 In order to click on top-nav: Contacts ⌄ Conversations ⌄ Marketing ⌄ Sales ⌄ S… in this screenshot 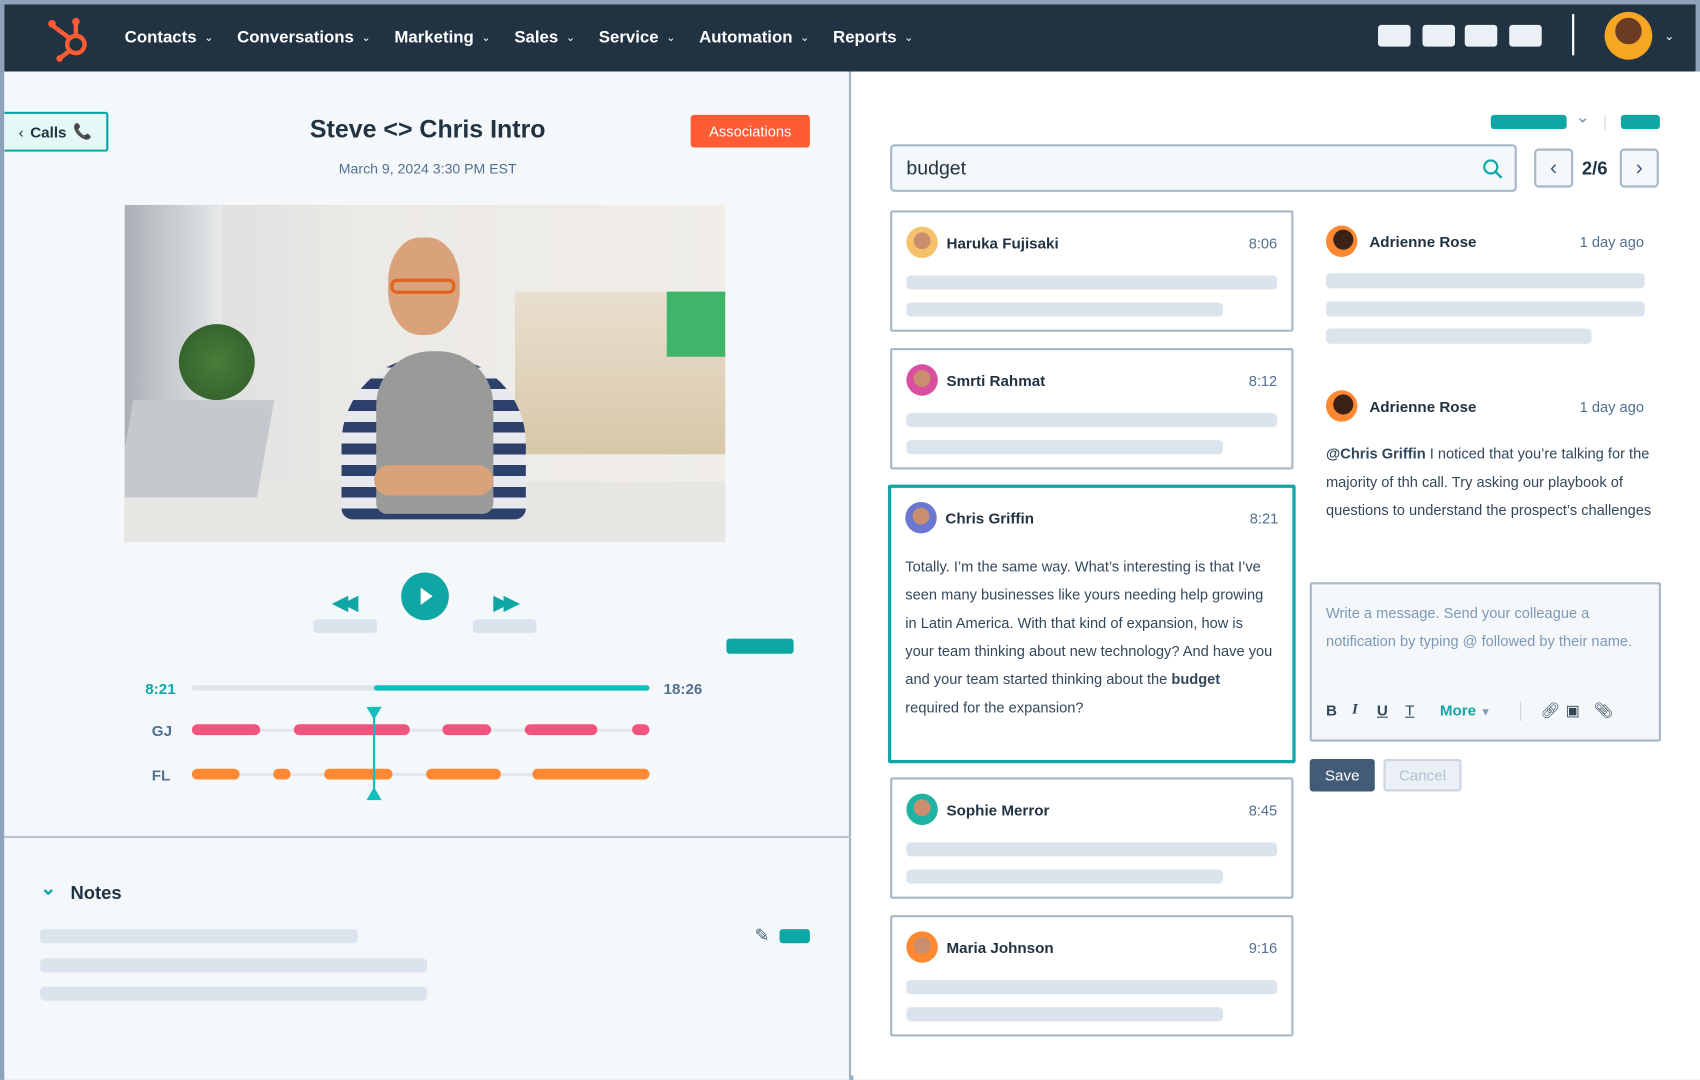, I will do `click(850, 38)`.